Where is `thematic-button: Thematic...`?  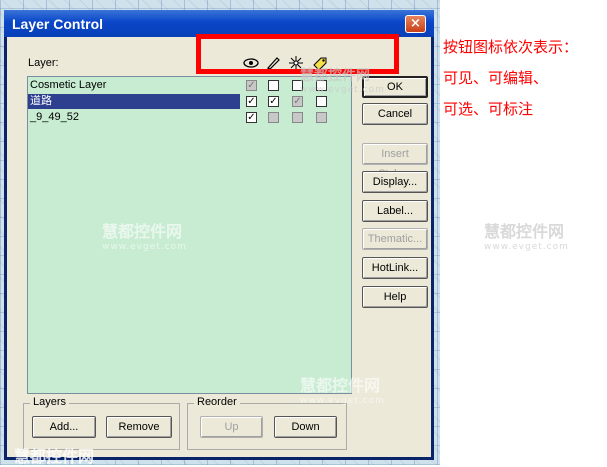 thematic-button: Thematic... is located at coordinates (395, 239).